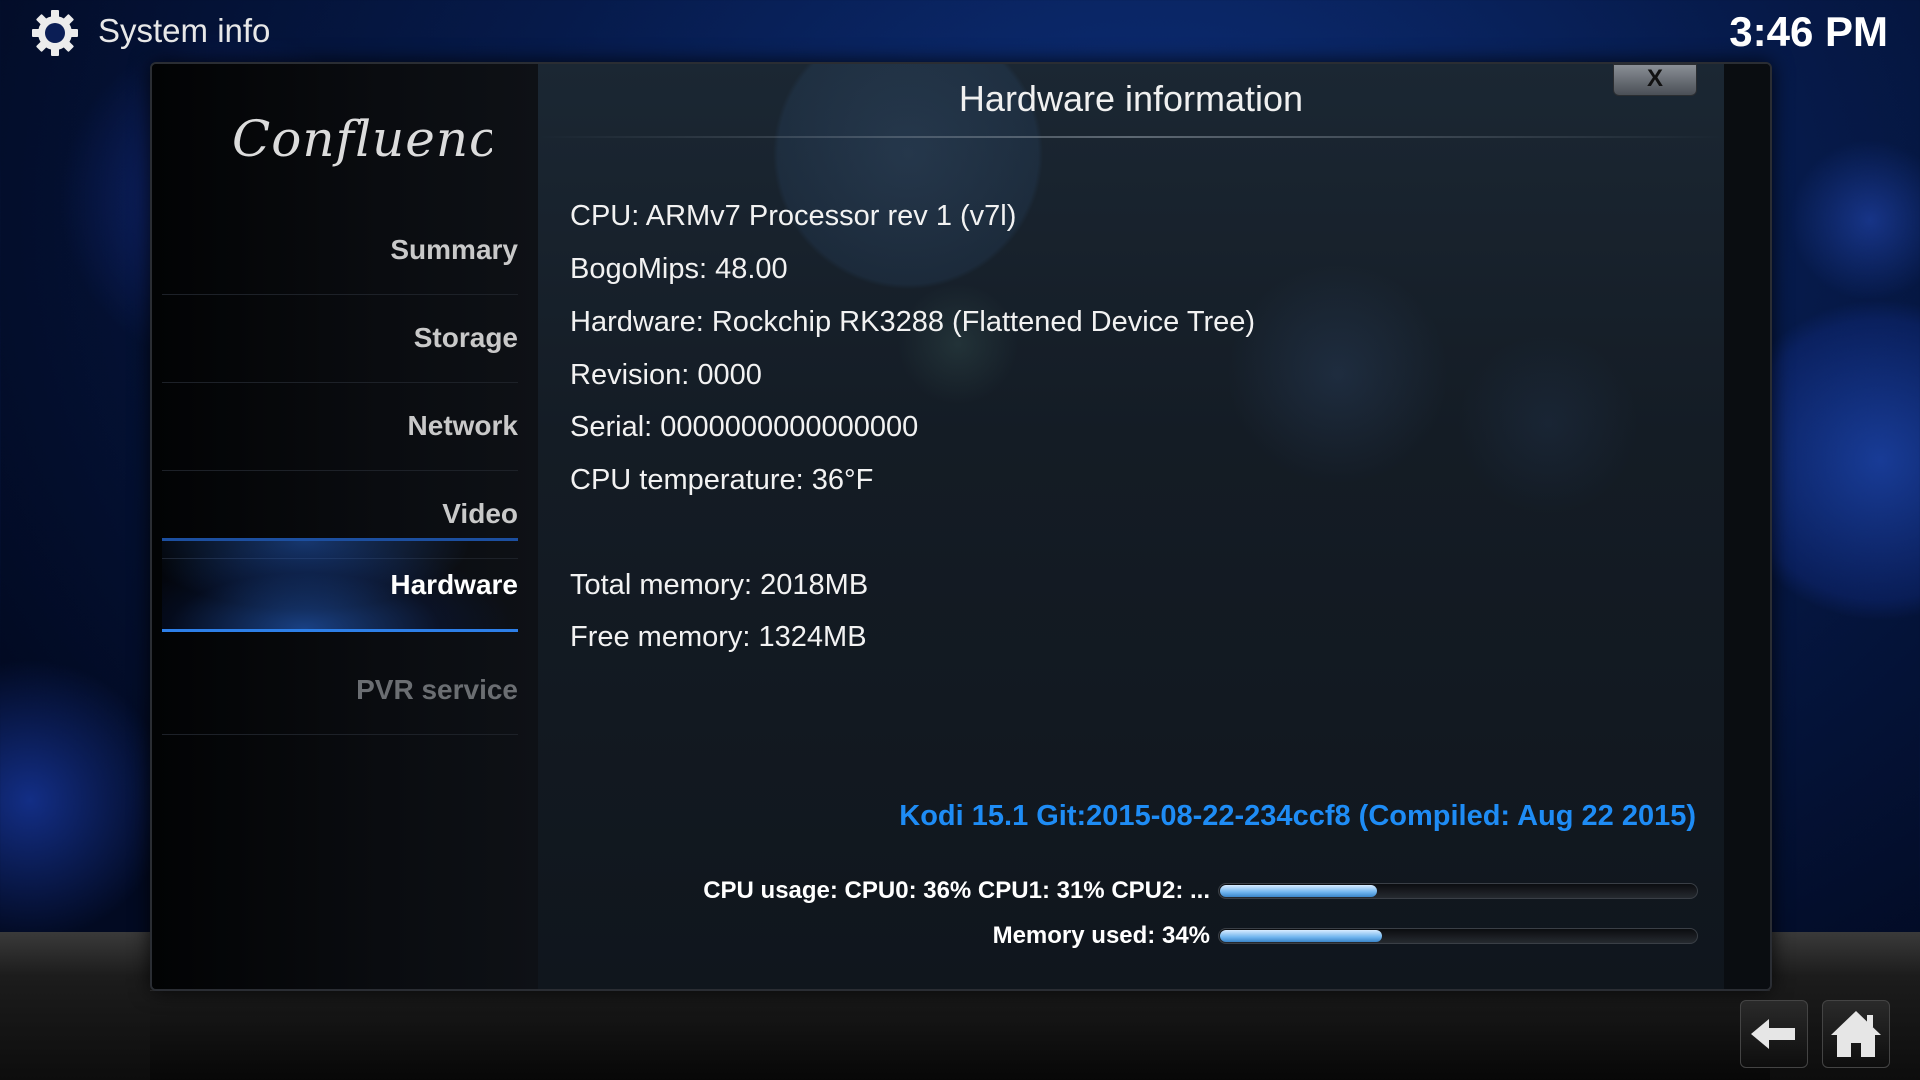  I want to click on right-edge, so click(1747, 526).